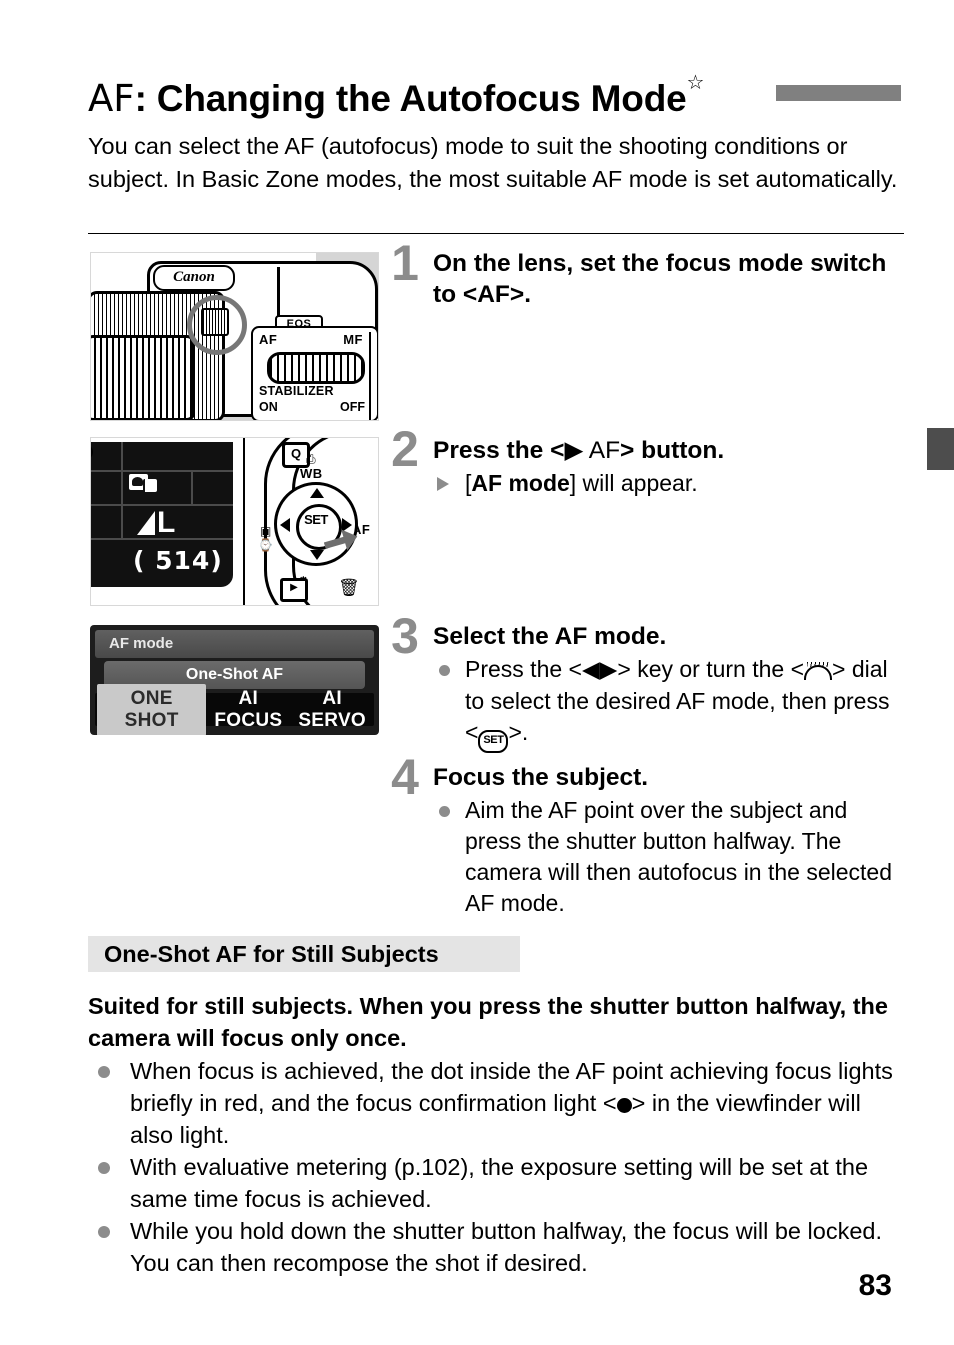  Describe the element at coordinates (146, 523) in the screenshot. I see `quality-triangle-icon` at that location.